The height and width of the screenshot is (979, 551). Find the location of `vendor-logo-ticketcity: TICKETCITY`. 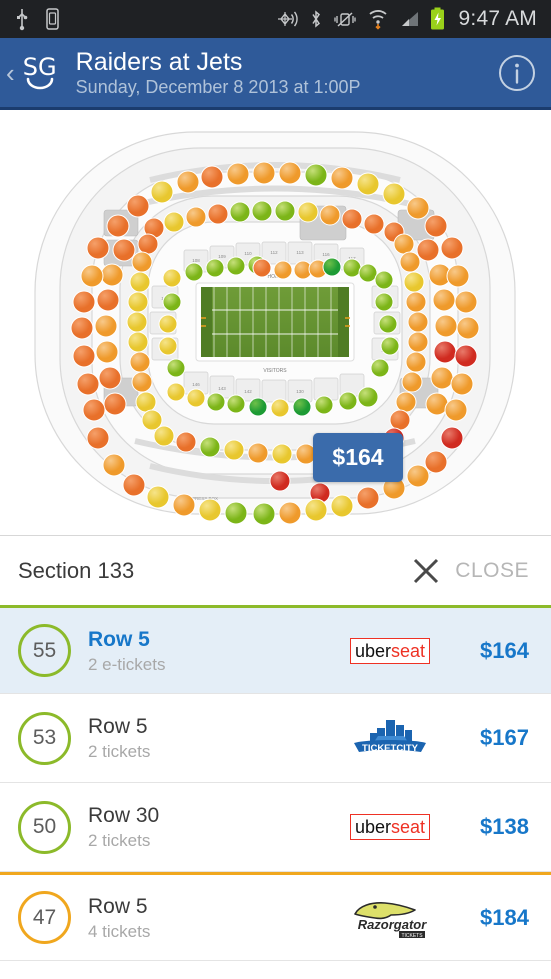

vendor-logo-ticketcity: TICKETCITY is located at coordinates (390, 738).